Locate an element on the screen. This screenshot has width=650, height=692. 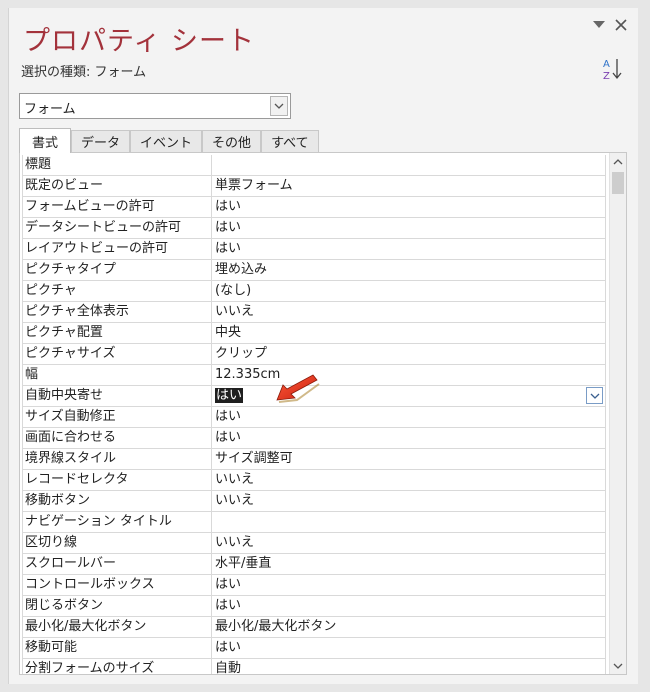
property-row: 既定のビュー 単票フォーム is located at coordinates (314, 186).